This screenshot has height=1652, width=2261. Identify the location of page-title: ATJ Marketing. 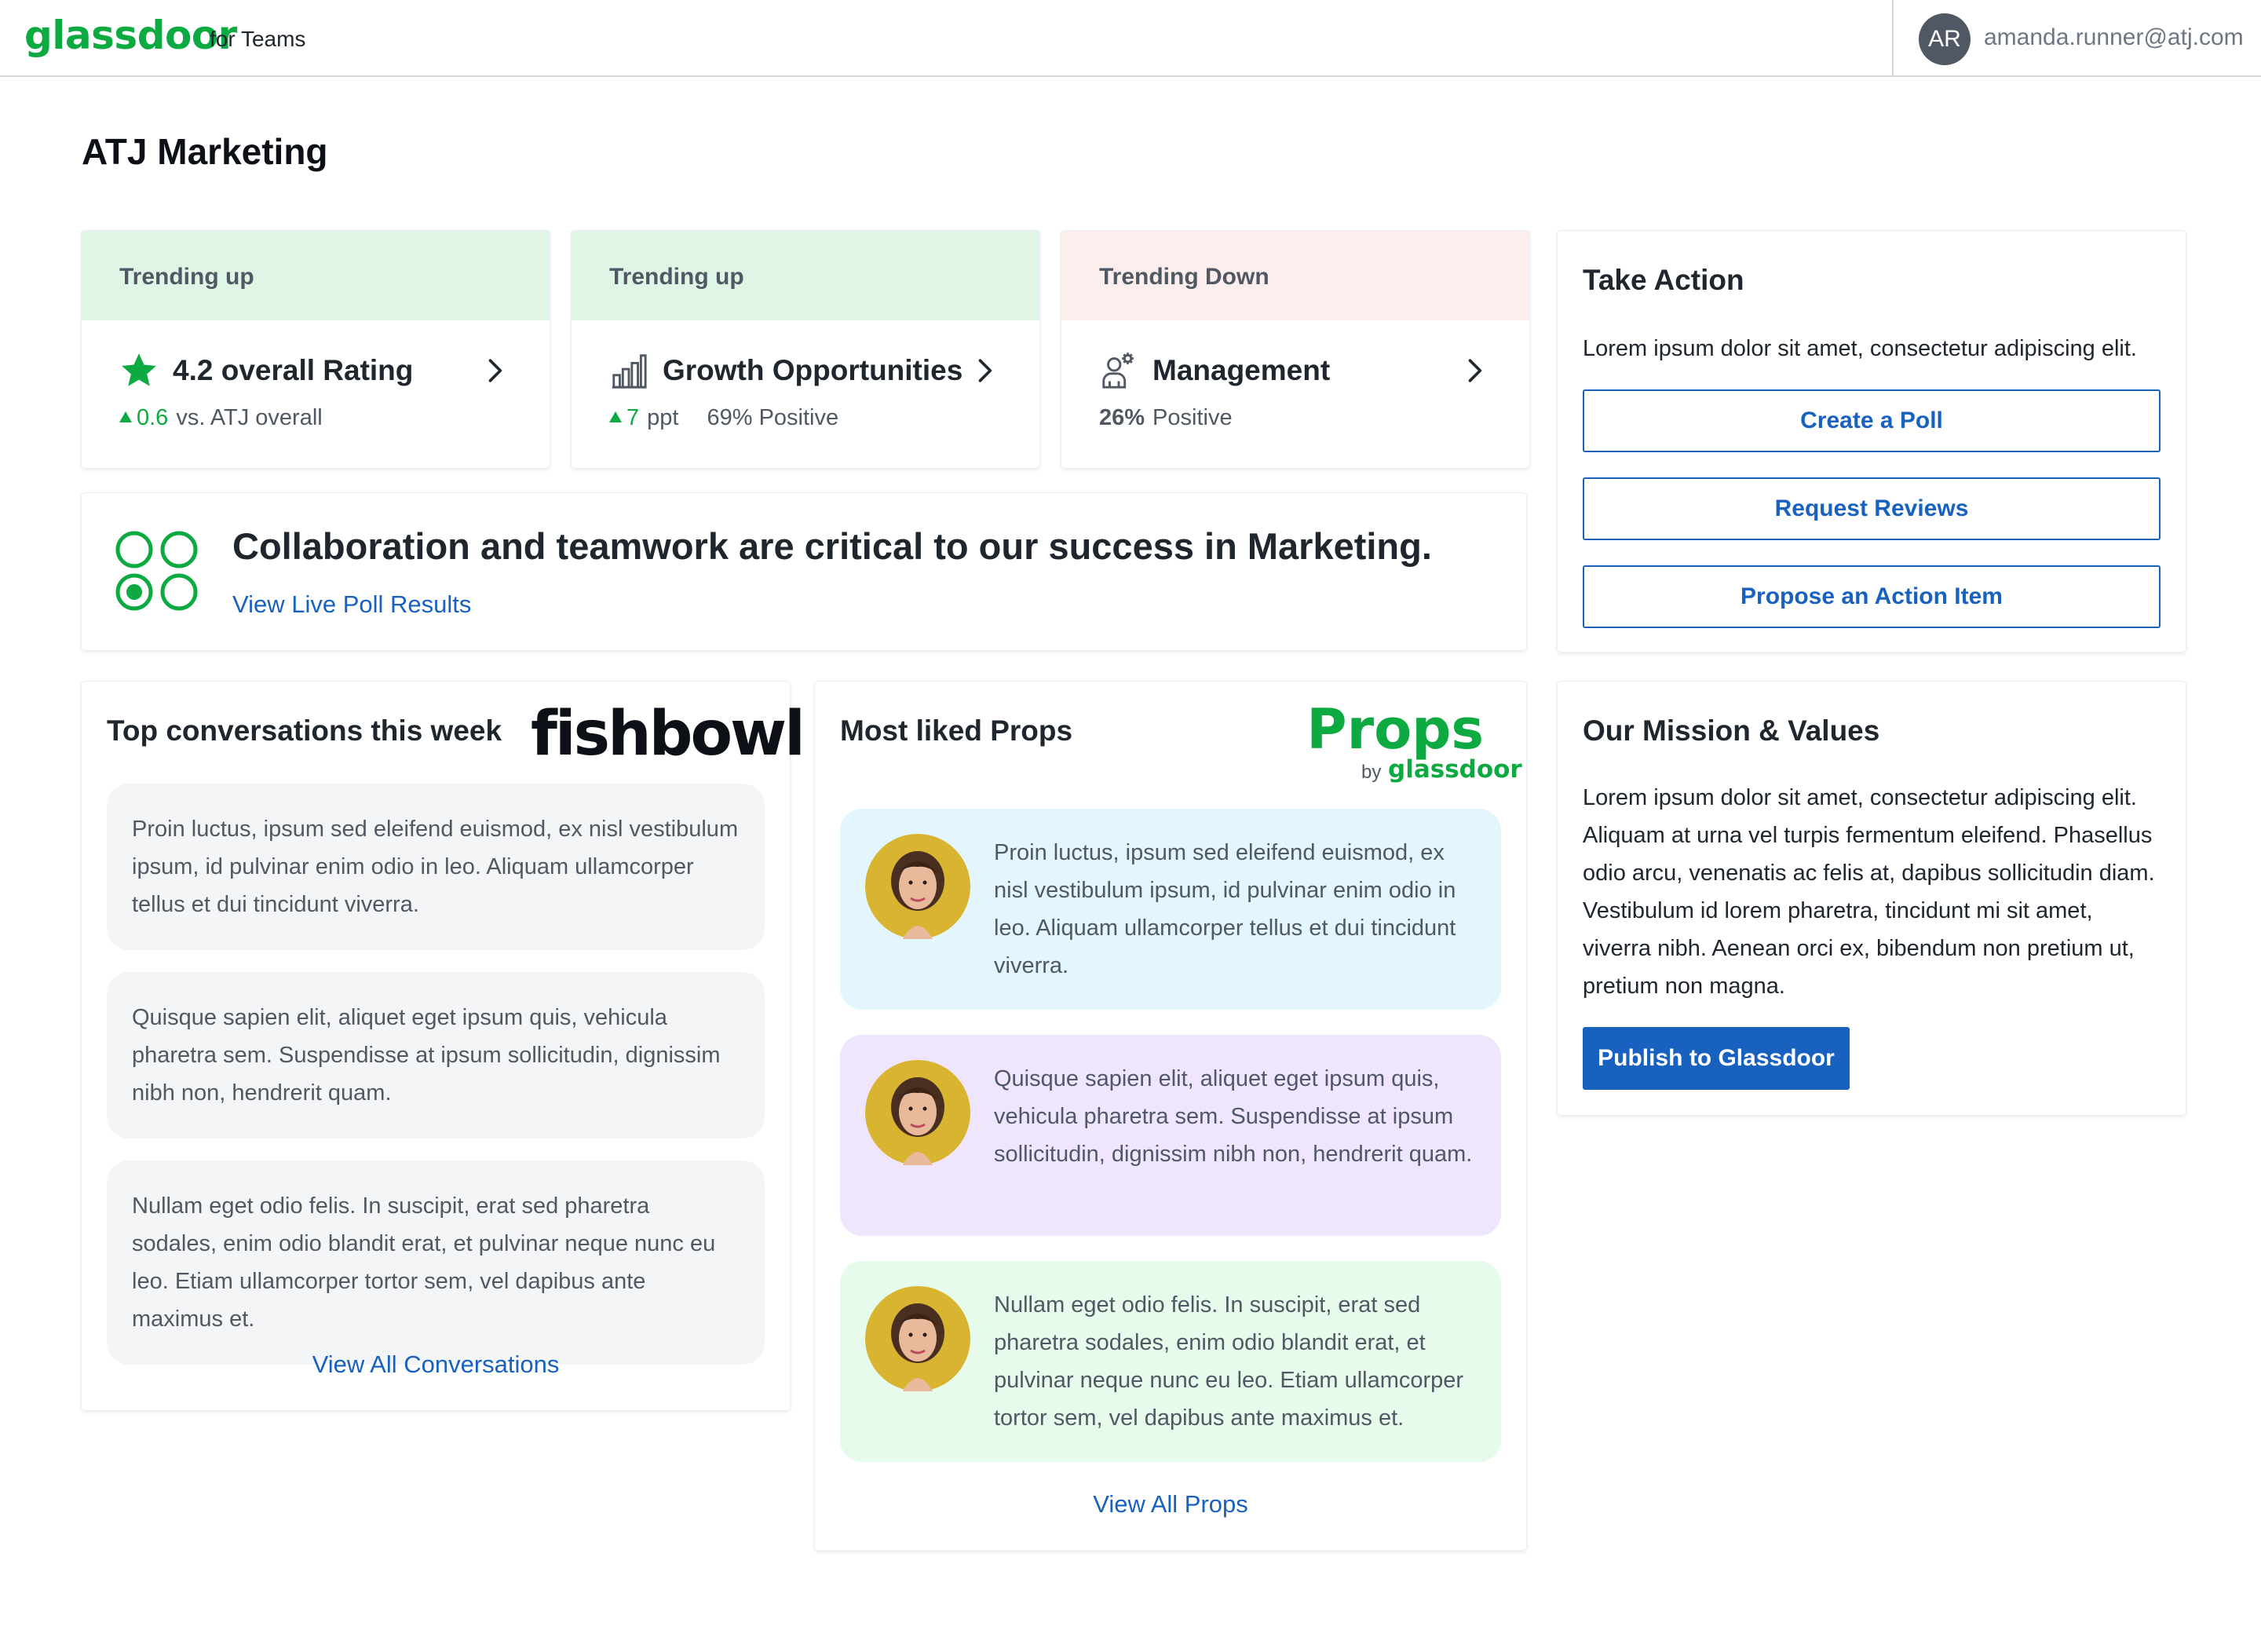
(205, 151).